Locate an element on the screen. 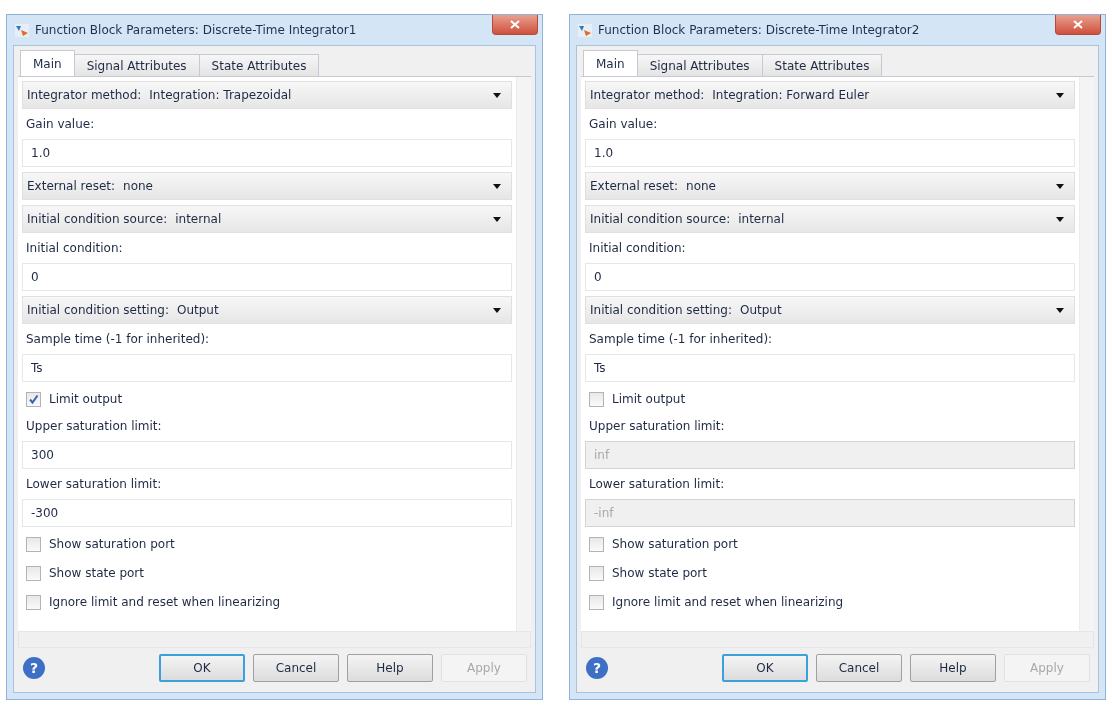 This screenshot has width=1112, height=706. input-field: 300 is located at coordinates (267, 455).